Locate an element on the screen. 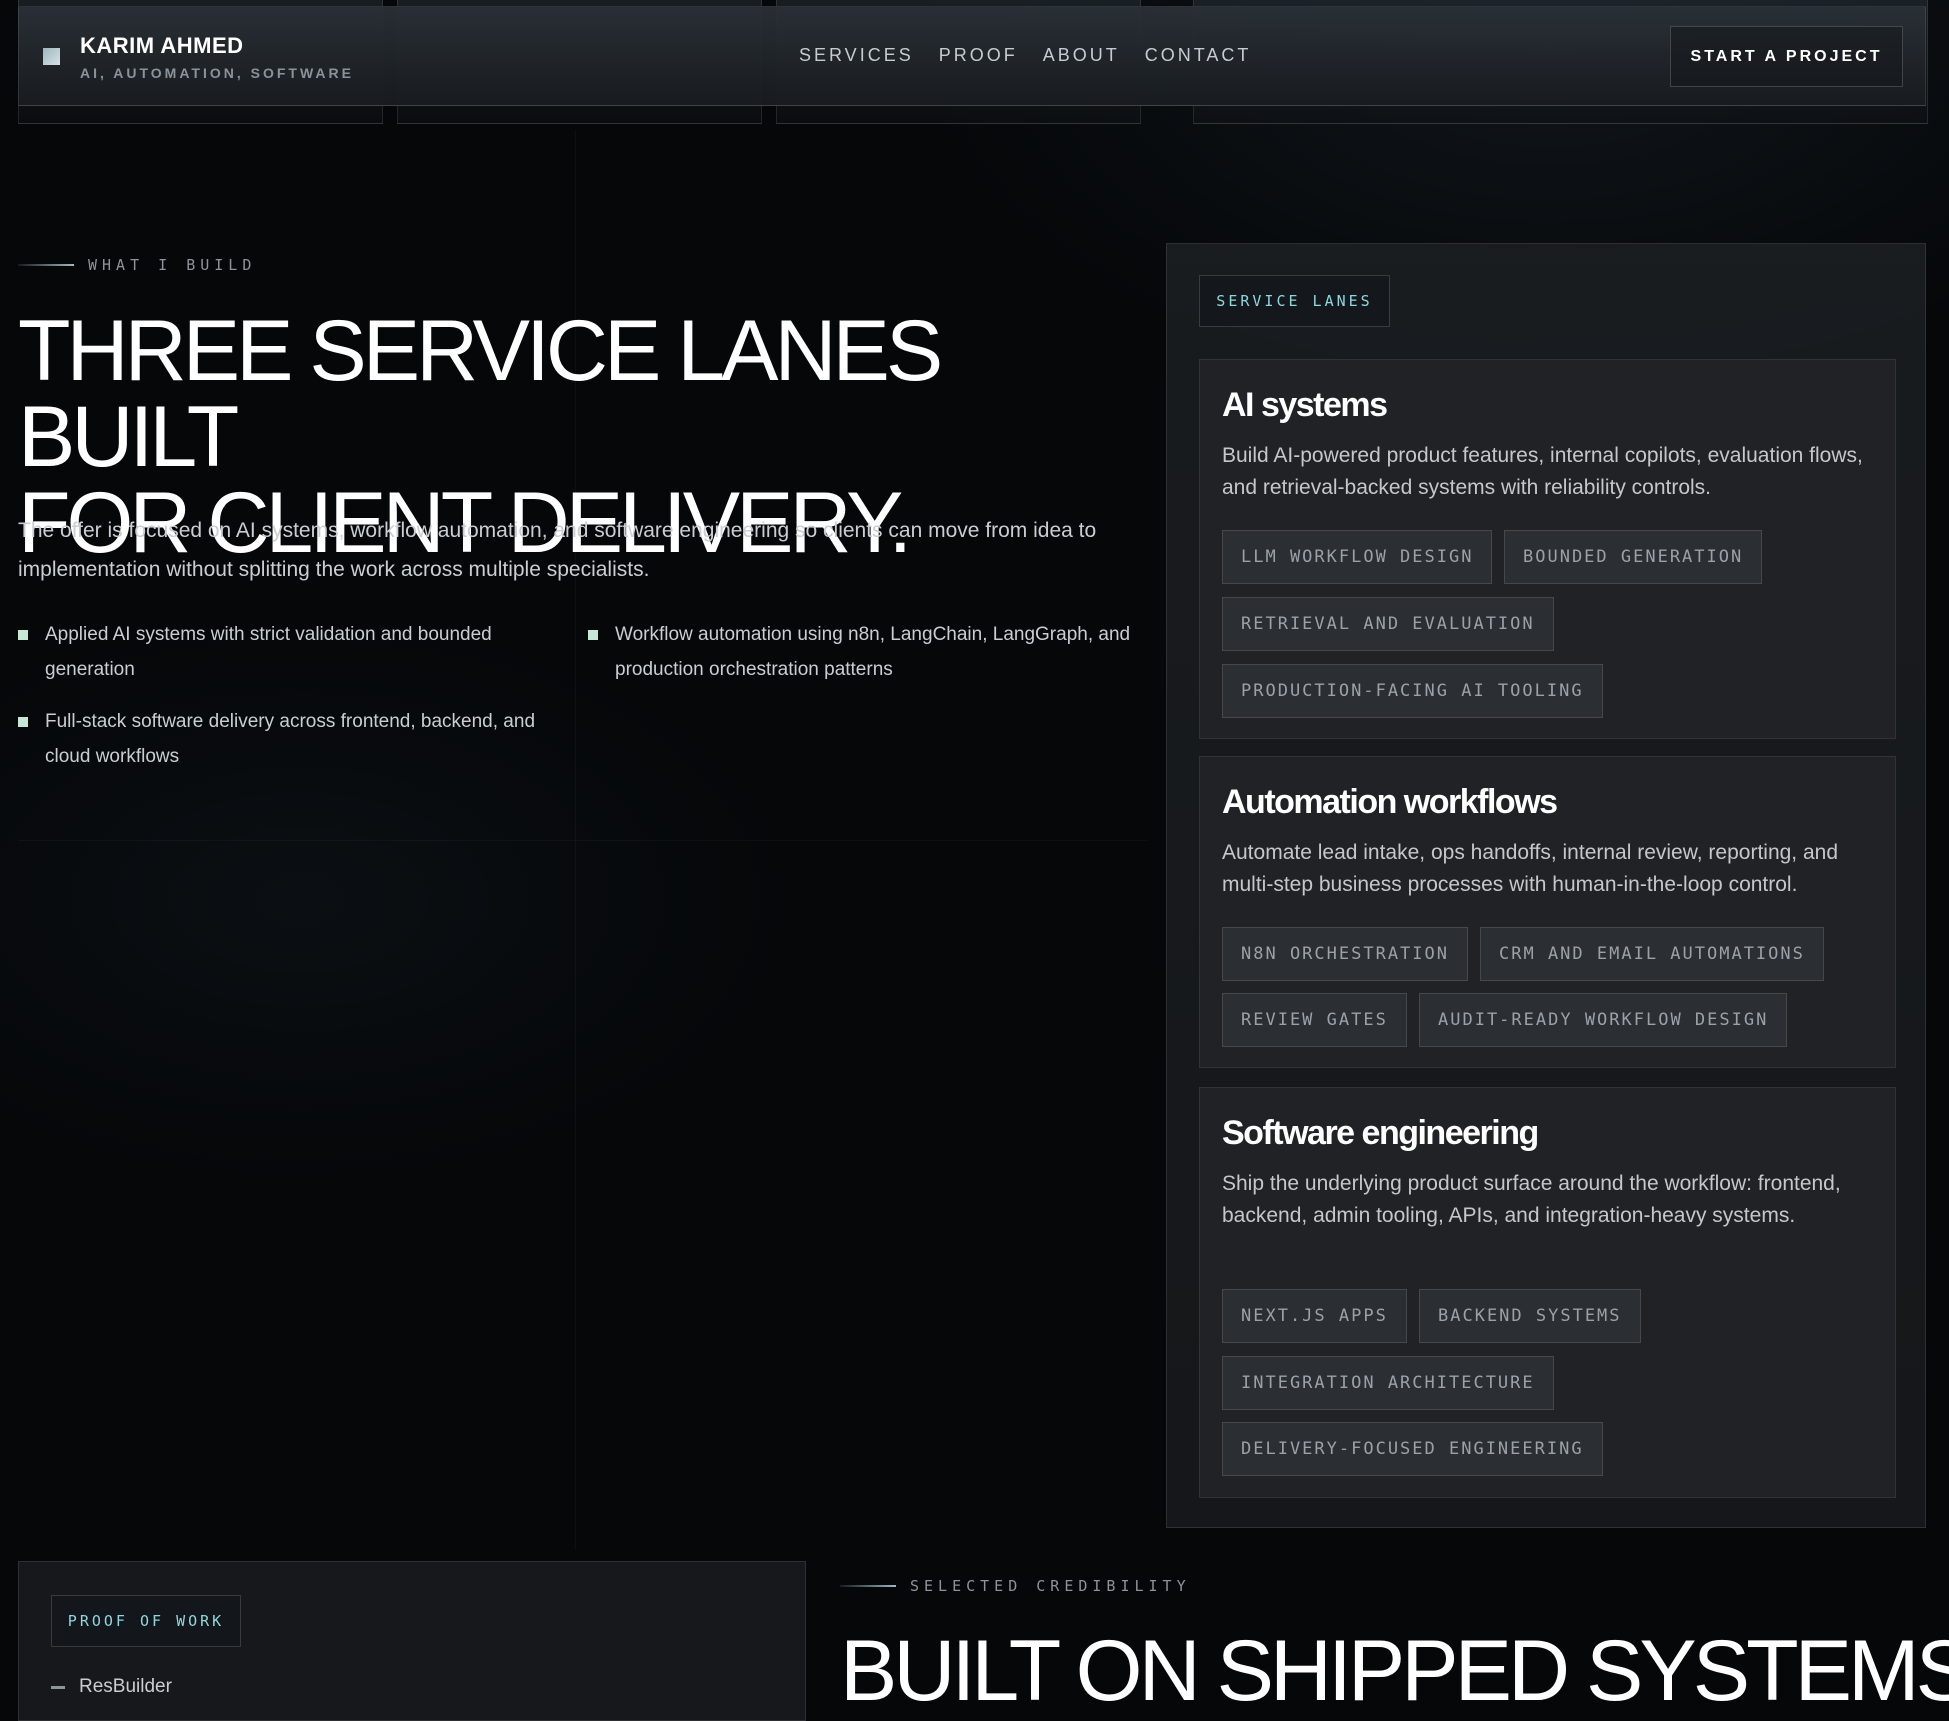 The image size is (1949, 1721). credibility-title: BUILT ON SHIPPED SYSTEMS is located at coordinates (1394, 1671).